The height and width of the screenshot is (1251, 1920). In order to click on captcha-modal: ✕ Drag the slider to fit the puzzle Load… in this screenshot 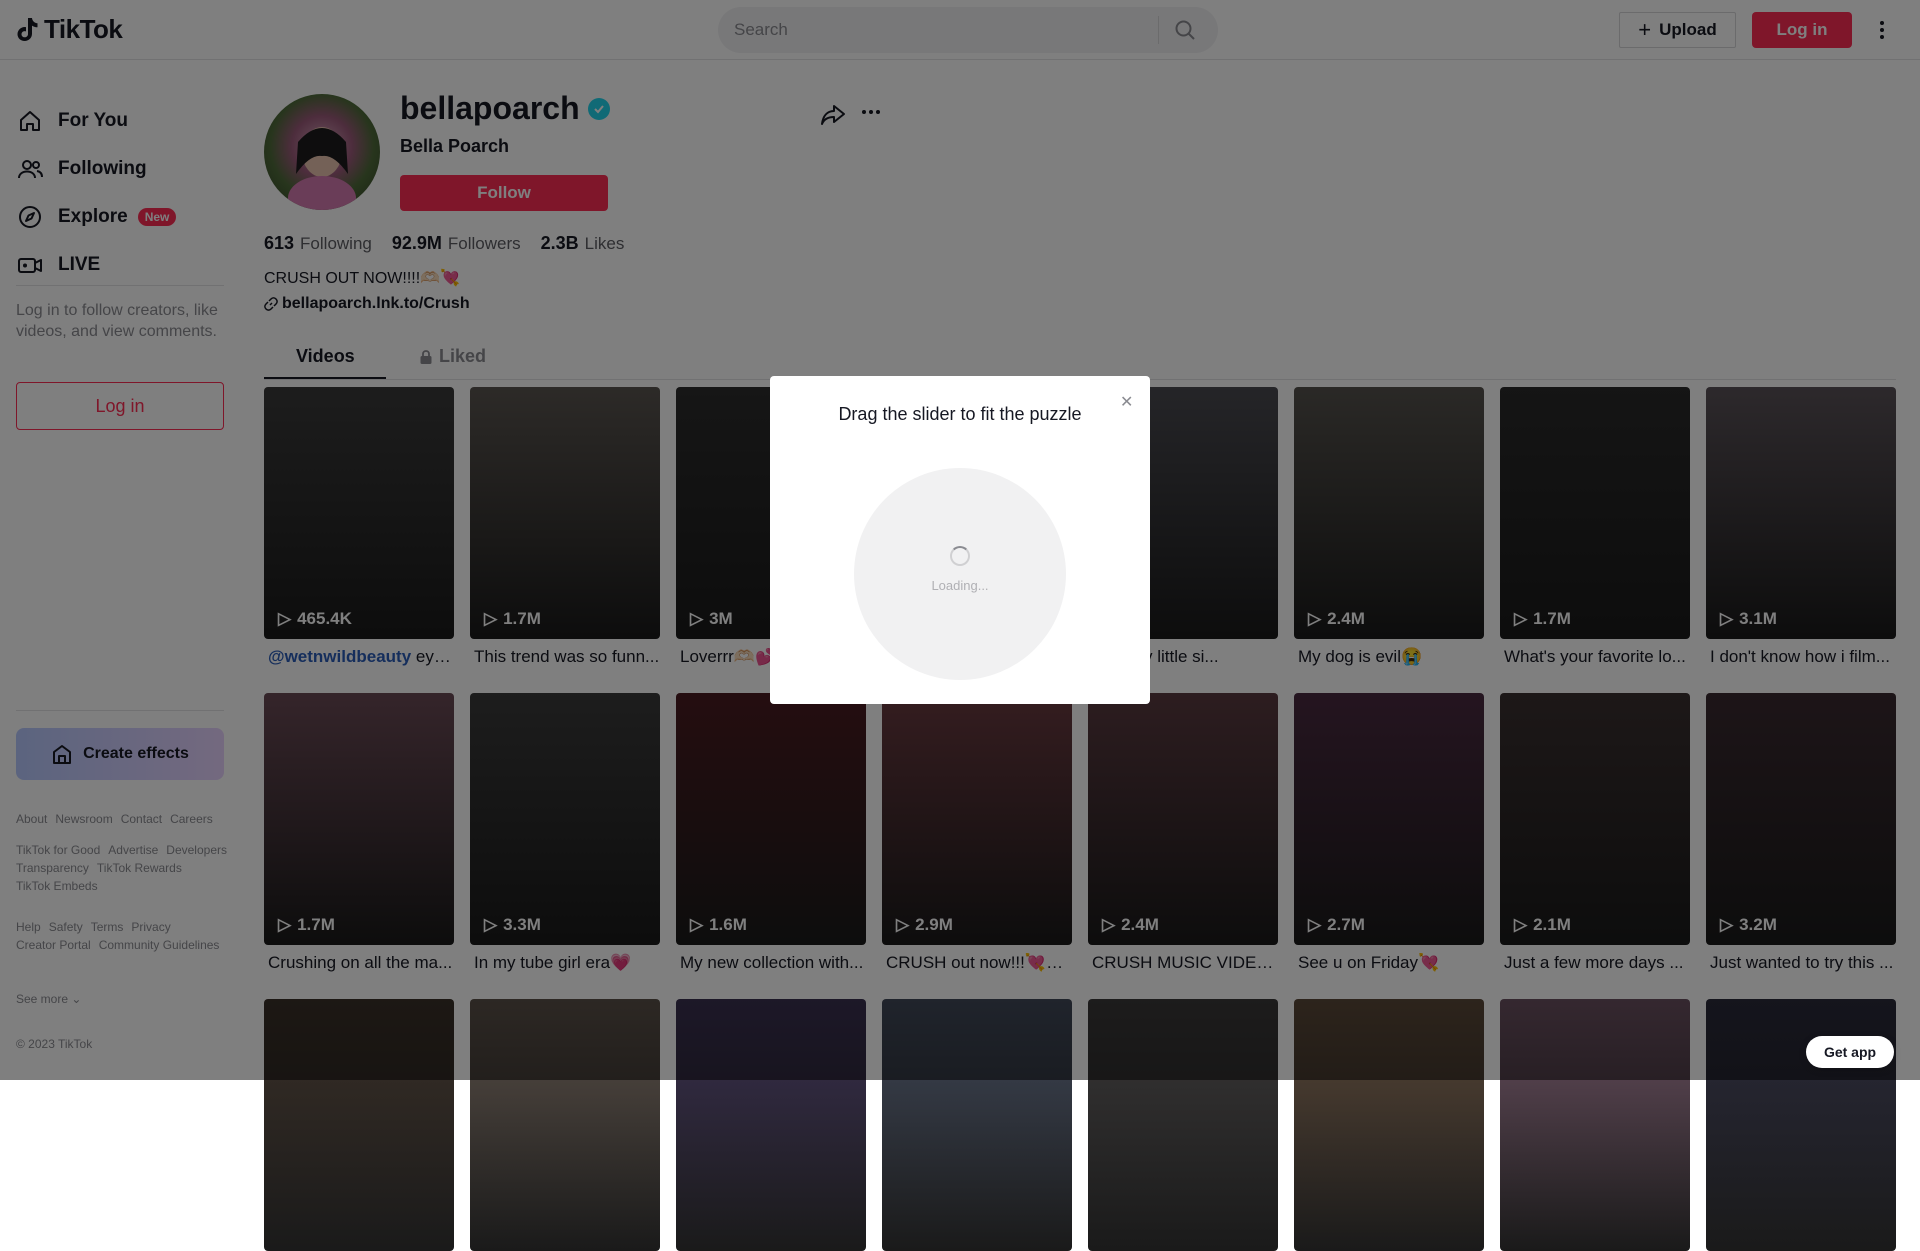, I will do `click(960, 540)`.